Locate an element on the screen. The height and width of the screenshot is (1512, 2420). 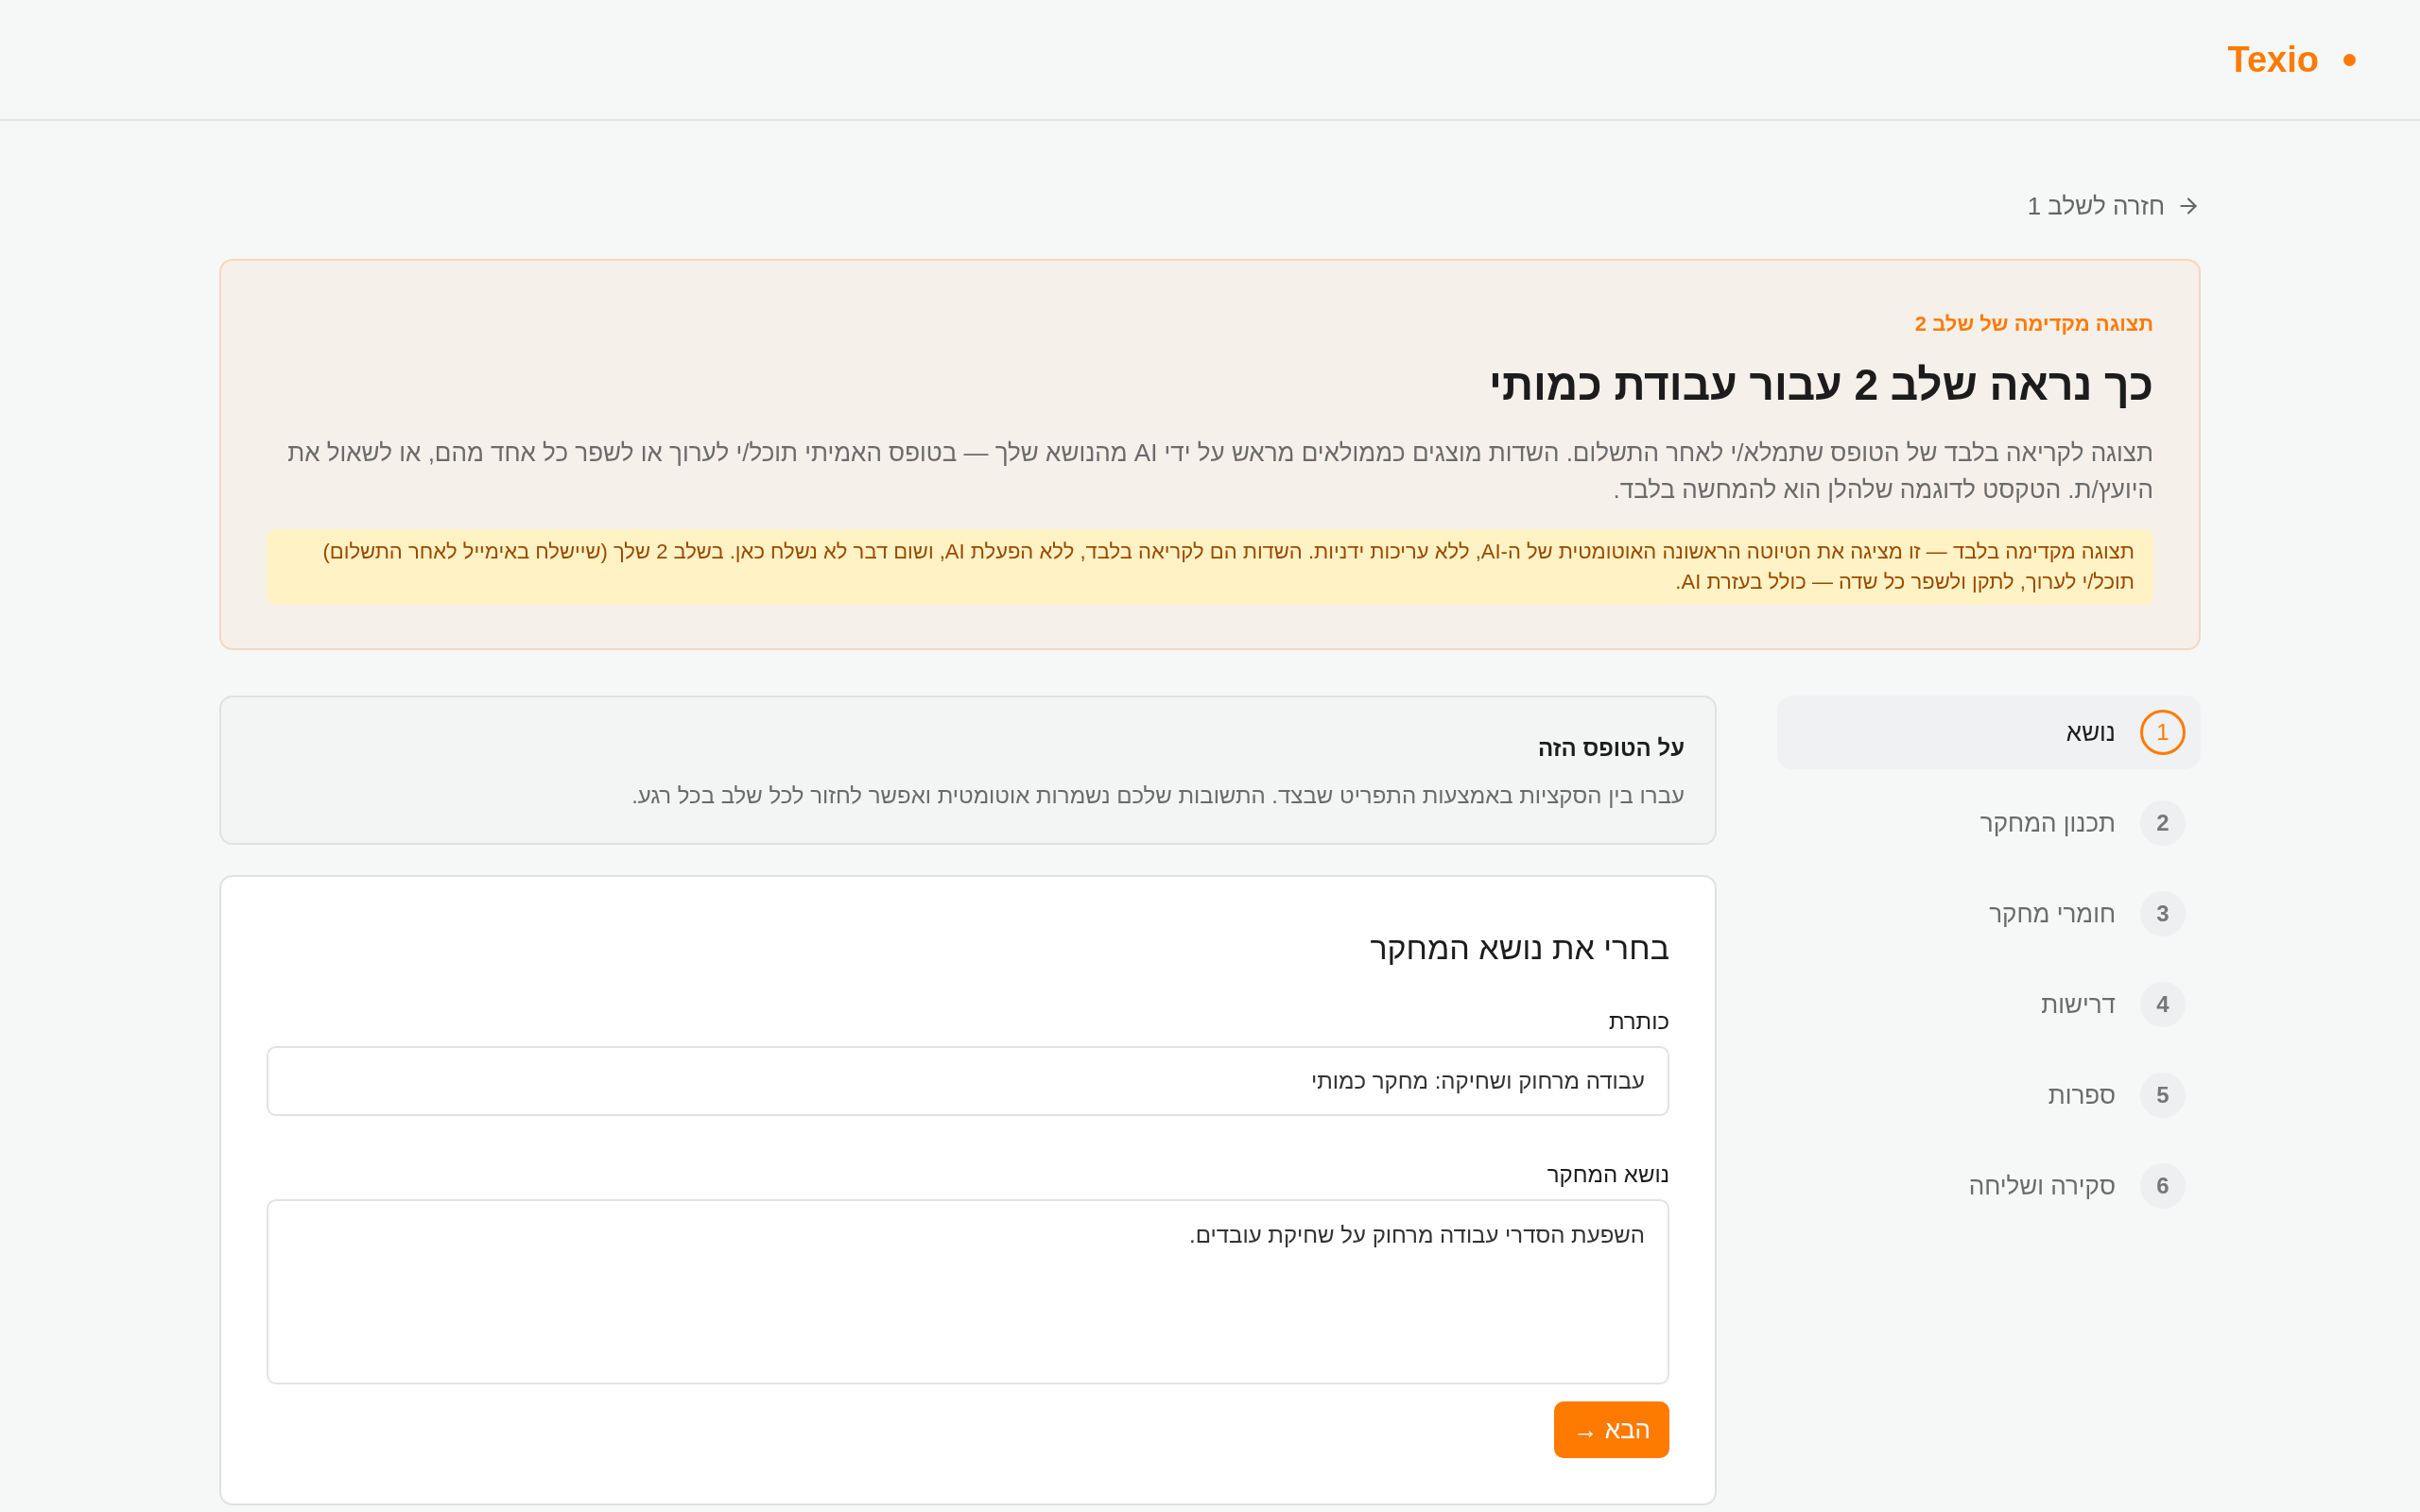
input-field: עבודה מרחוק ושחיקה: מחקר כמותי is located at coordinates (968, 1081).